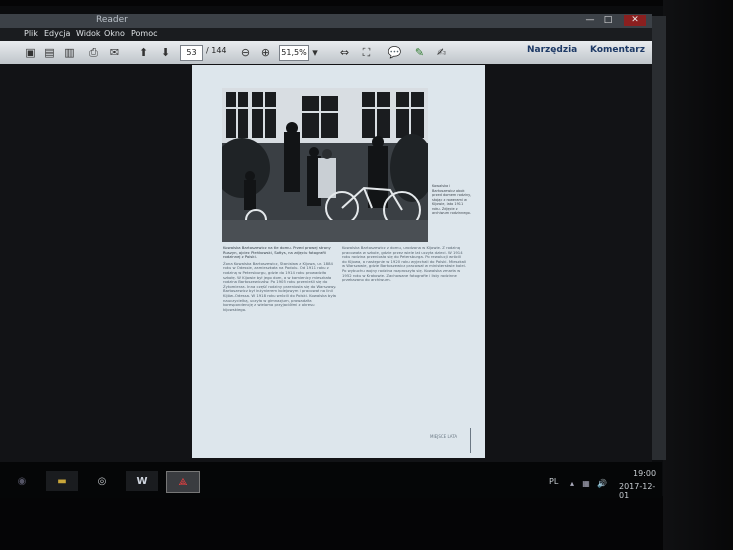 This screenshot has height=550, width=733. Describe the element at coordinates (69, 52) in the screenshot. I see `save-icon: ▥` at that location.